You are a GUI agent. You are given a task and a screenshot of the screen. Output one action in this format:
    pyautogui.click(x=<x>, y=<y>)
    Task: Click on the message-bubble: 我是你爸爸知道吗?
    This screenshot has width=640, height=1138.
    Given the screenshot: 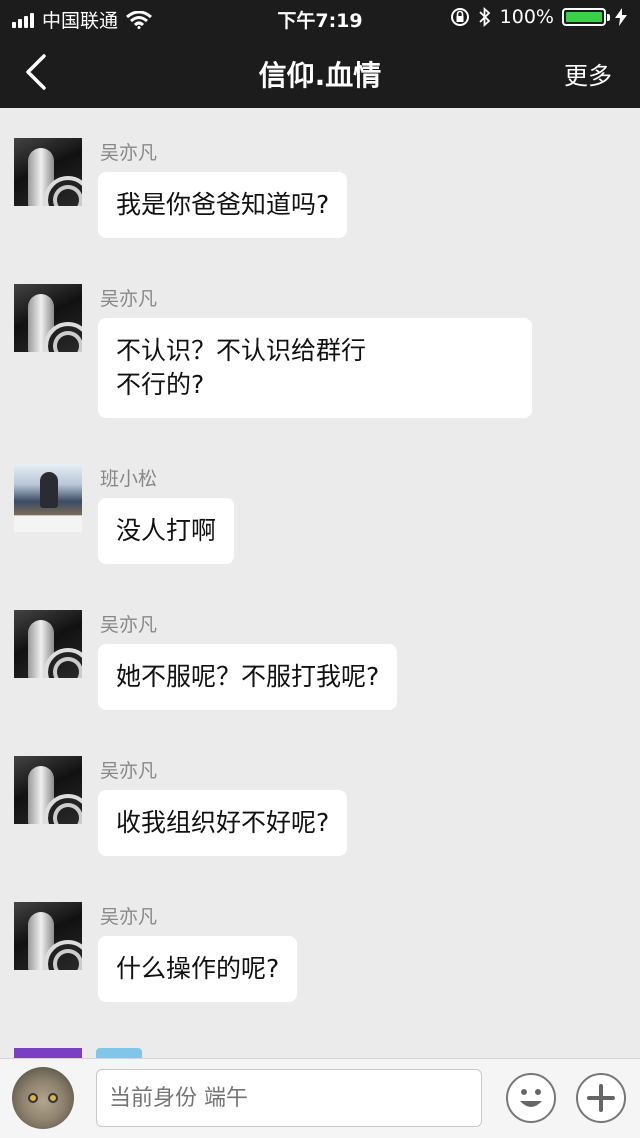 What is the action you would take?
    pyautogui.click(x=223, y=205)
    